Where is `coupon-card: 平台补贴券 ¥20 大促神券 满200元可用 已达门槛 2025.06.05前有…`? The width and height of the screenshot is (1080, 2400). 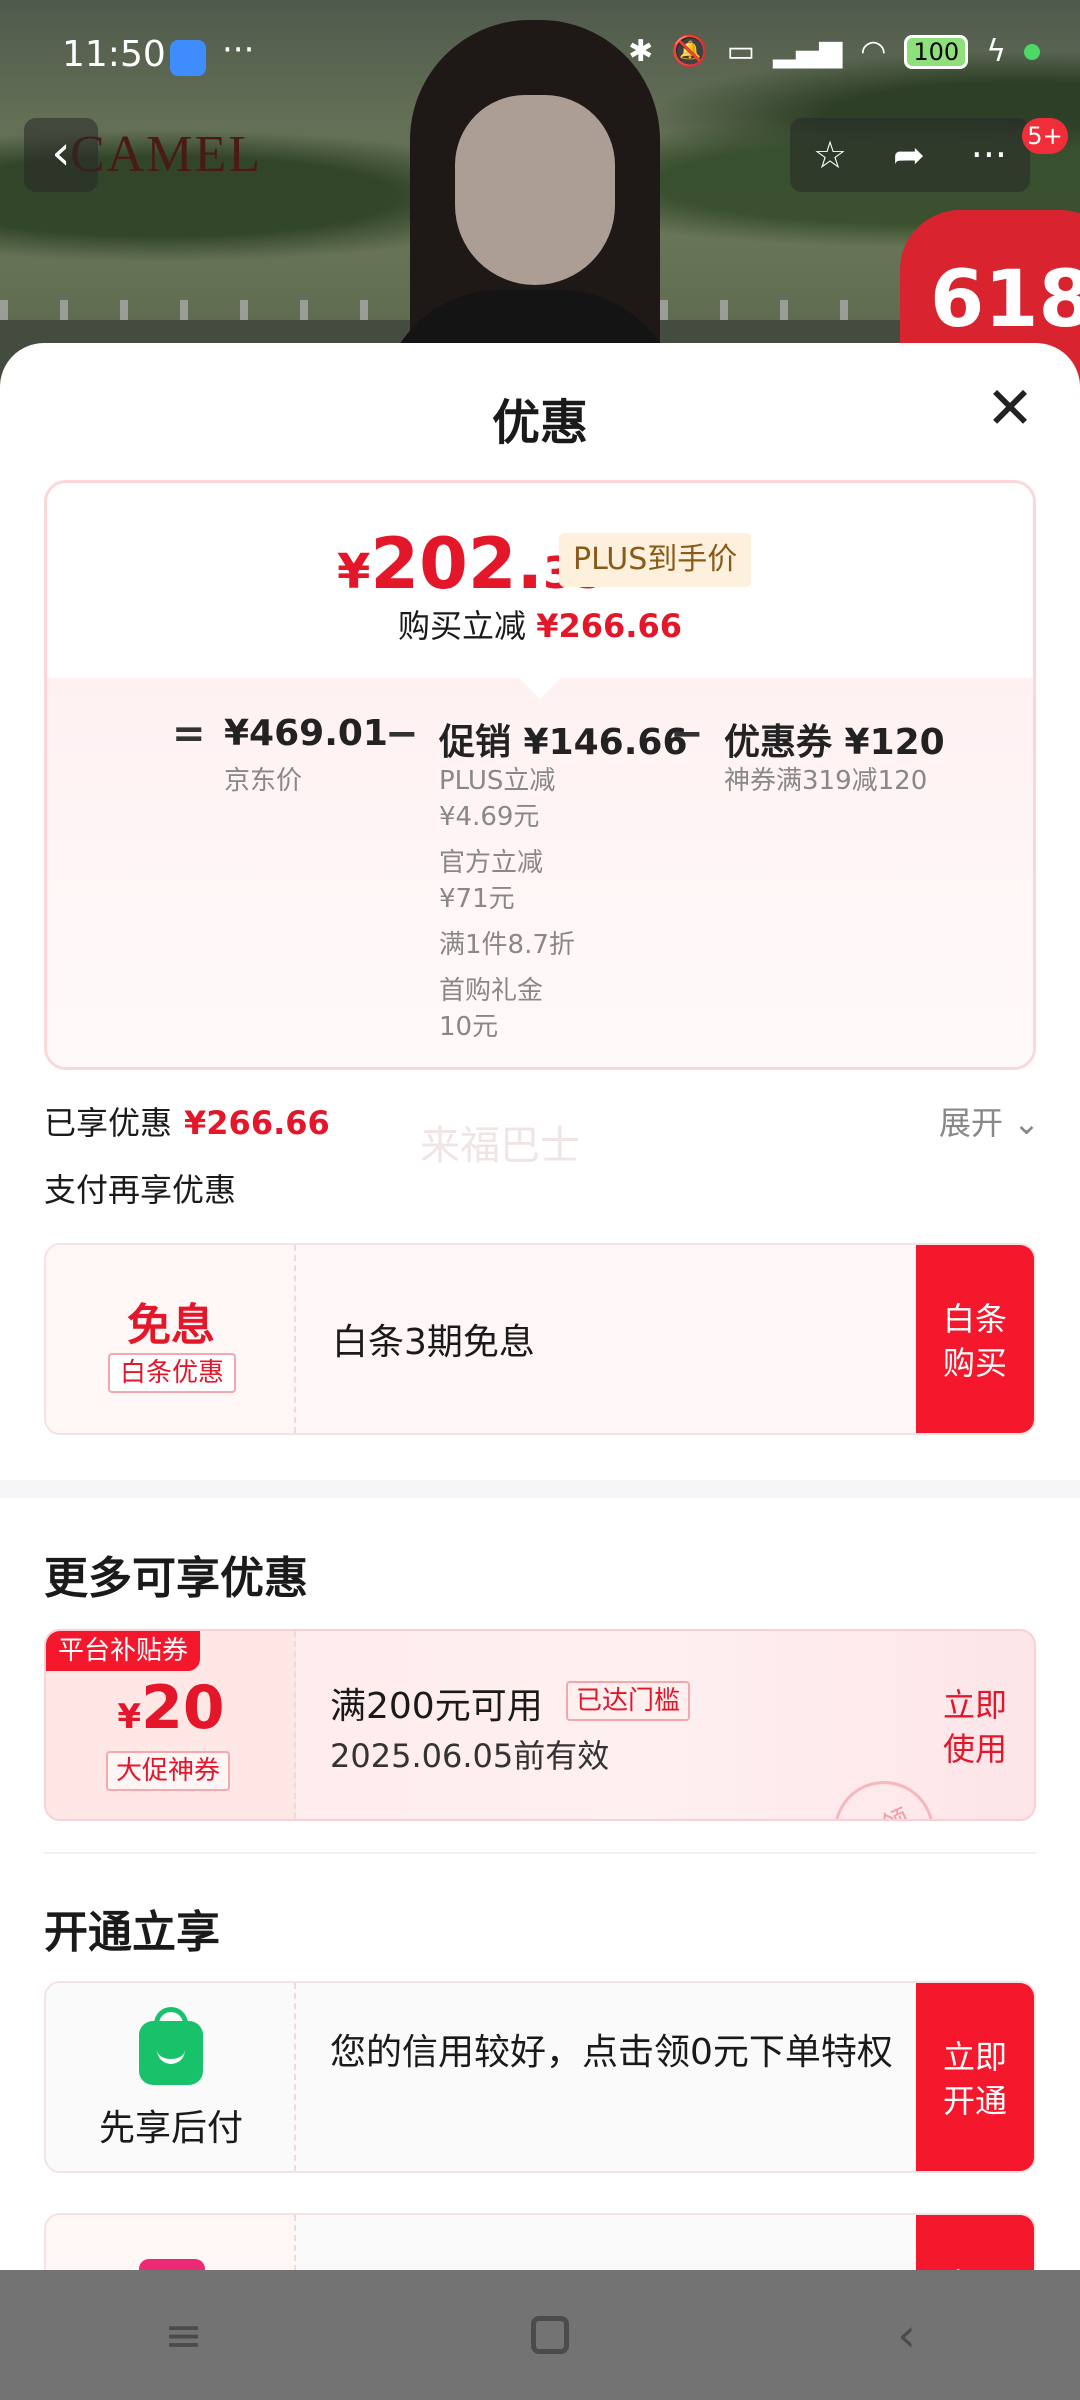 coupon-card: 平台补贴券 ¥20 大促神券 满200元可用 已达门槛 2025.06.05前有… is located at coordinates (540, 1725).